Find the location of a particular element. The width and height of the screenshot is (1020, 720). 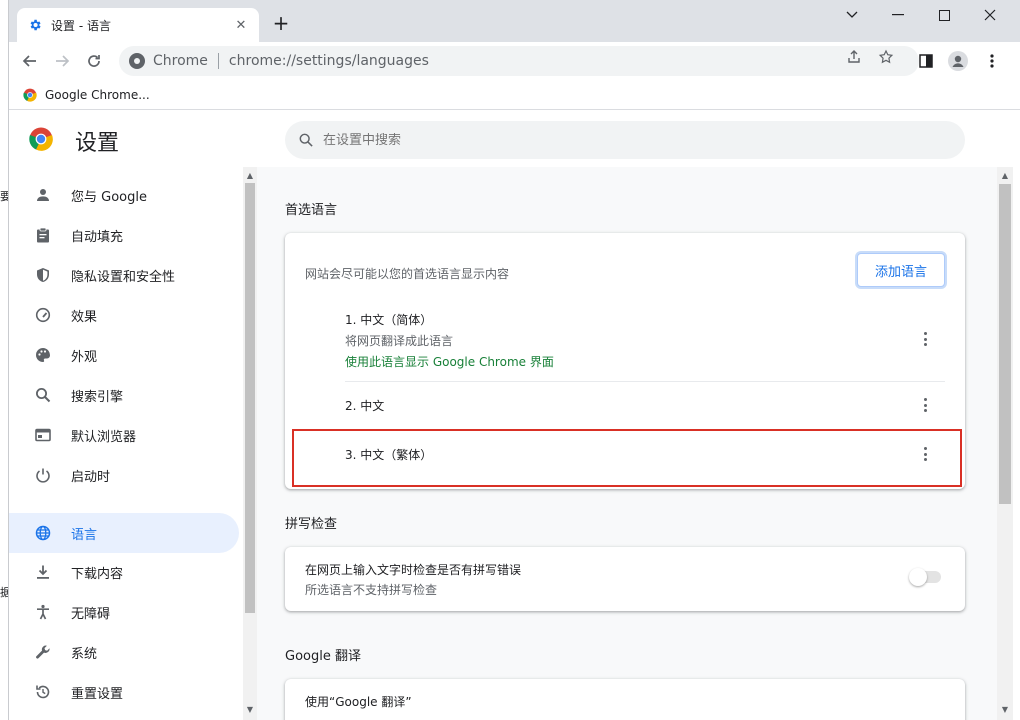

reset-icon is located at coordinates (43, 692).